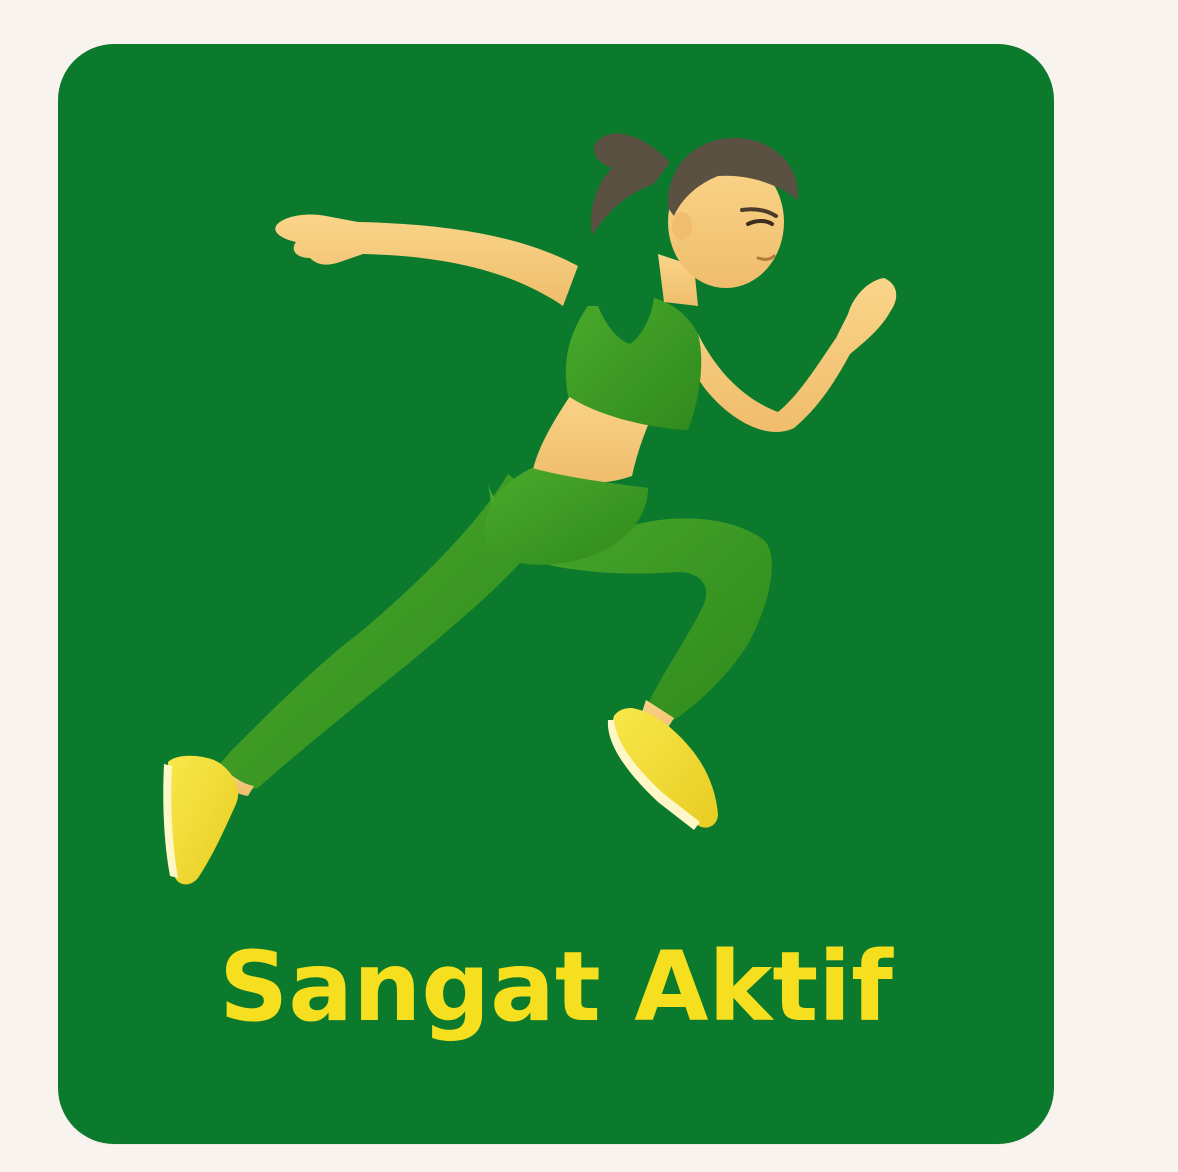 This screenshot has height=1172, width=1178. Describe the element at coordinates (426, 260) in the screenshot. I see `back-arm` at that location.